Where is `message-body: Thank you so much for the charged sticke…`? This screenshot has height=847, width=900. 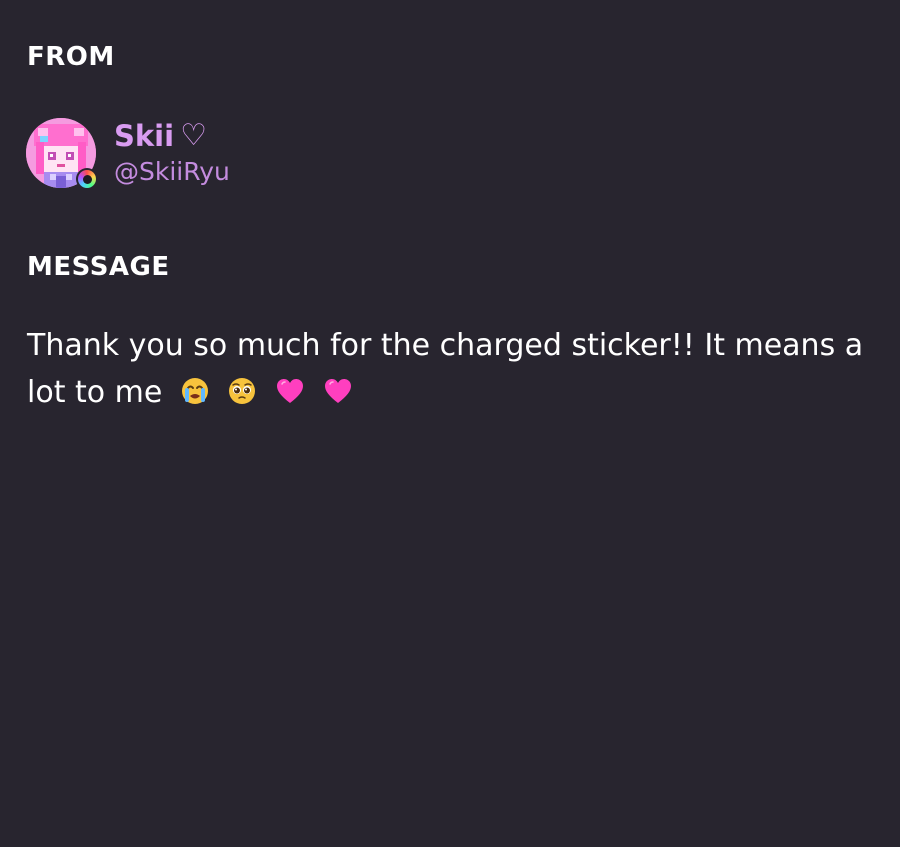
message-body: Thank you so much for the charged sticke… is located at coordinates (447, 371).